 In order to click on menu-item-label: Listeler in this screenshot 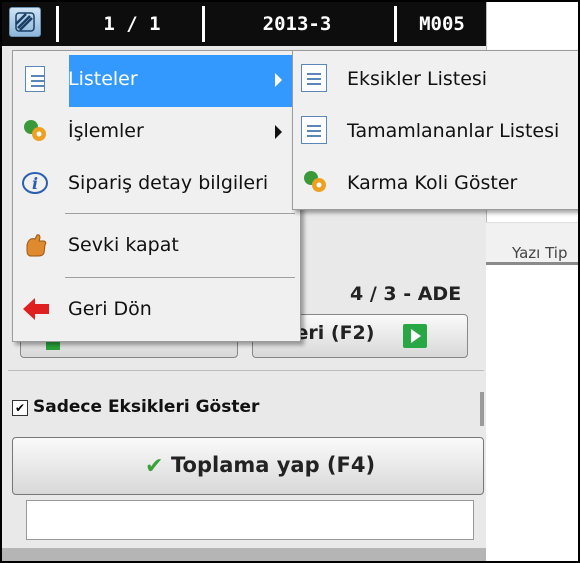, I will do `click(103, 79)`.